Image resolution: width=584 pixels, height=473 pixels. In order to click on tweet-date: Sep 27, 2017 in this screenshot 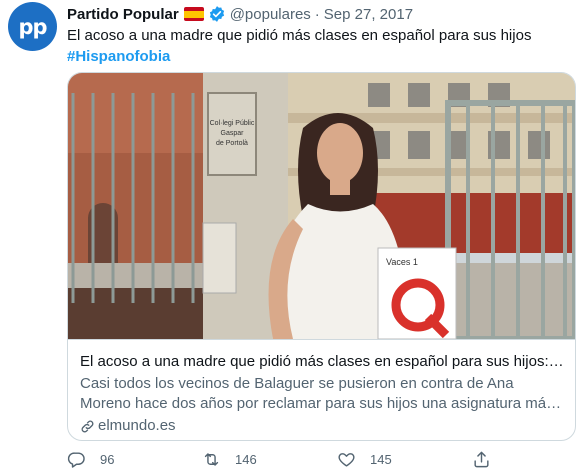, I will do `click(368, 14)`.